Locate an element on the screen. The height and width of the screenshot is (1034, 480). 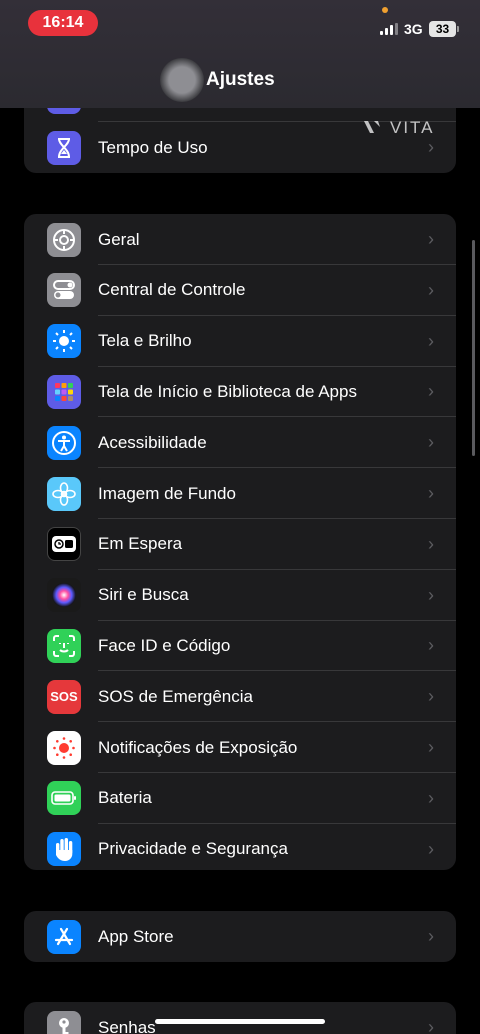
row-tela-de-inicio: Tela de Início e Biblioteca de Apps › is located at coordinates (240, 392).